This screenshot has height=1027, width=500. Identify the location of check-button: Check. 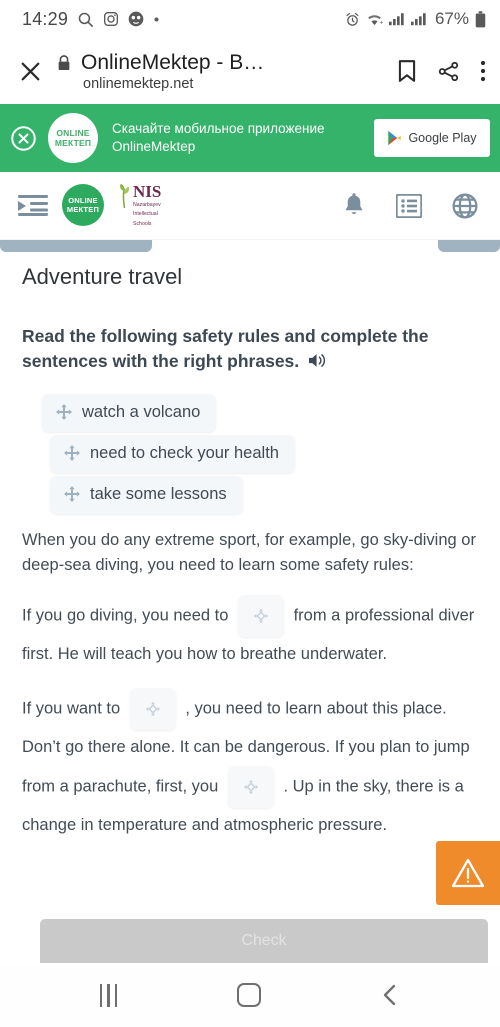
(264, 941).